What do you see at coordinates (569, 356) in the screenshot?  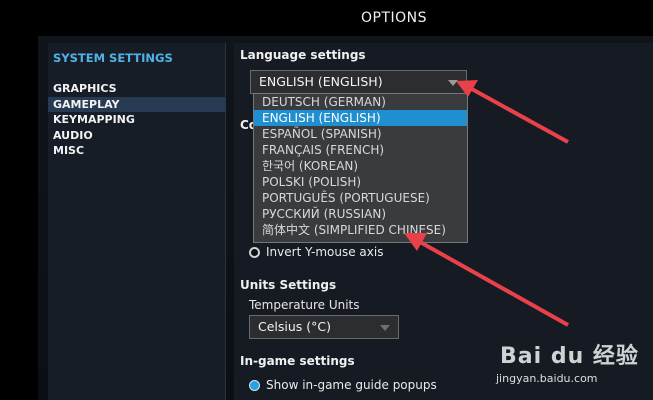 I see `baidu-watermark-logo: Bai du 经验` at bounding box center [569, 356].